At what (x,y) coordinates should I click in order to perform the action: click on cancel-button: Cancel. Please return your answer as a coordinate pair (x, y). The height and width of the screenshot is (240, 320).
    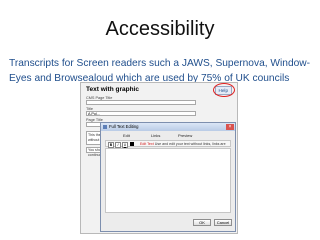
    Looking at the image, I should click on (223, 222).